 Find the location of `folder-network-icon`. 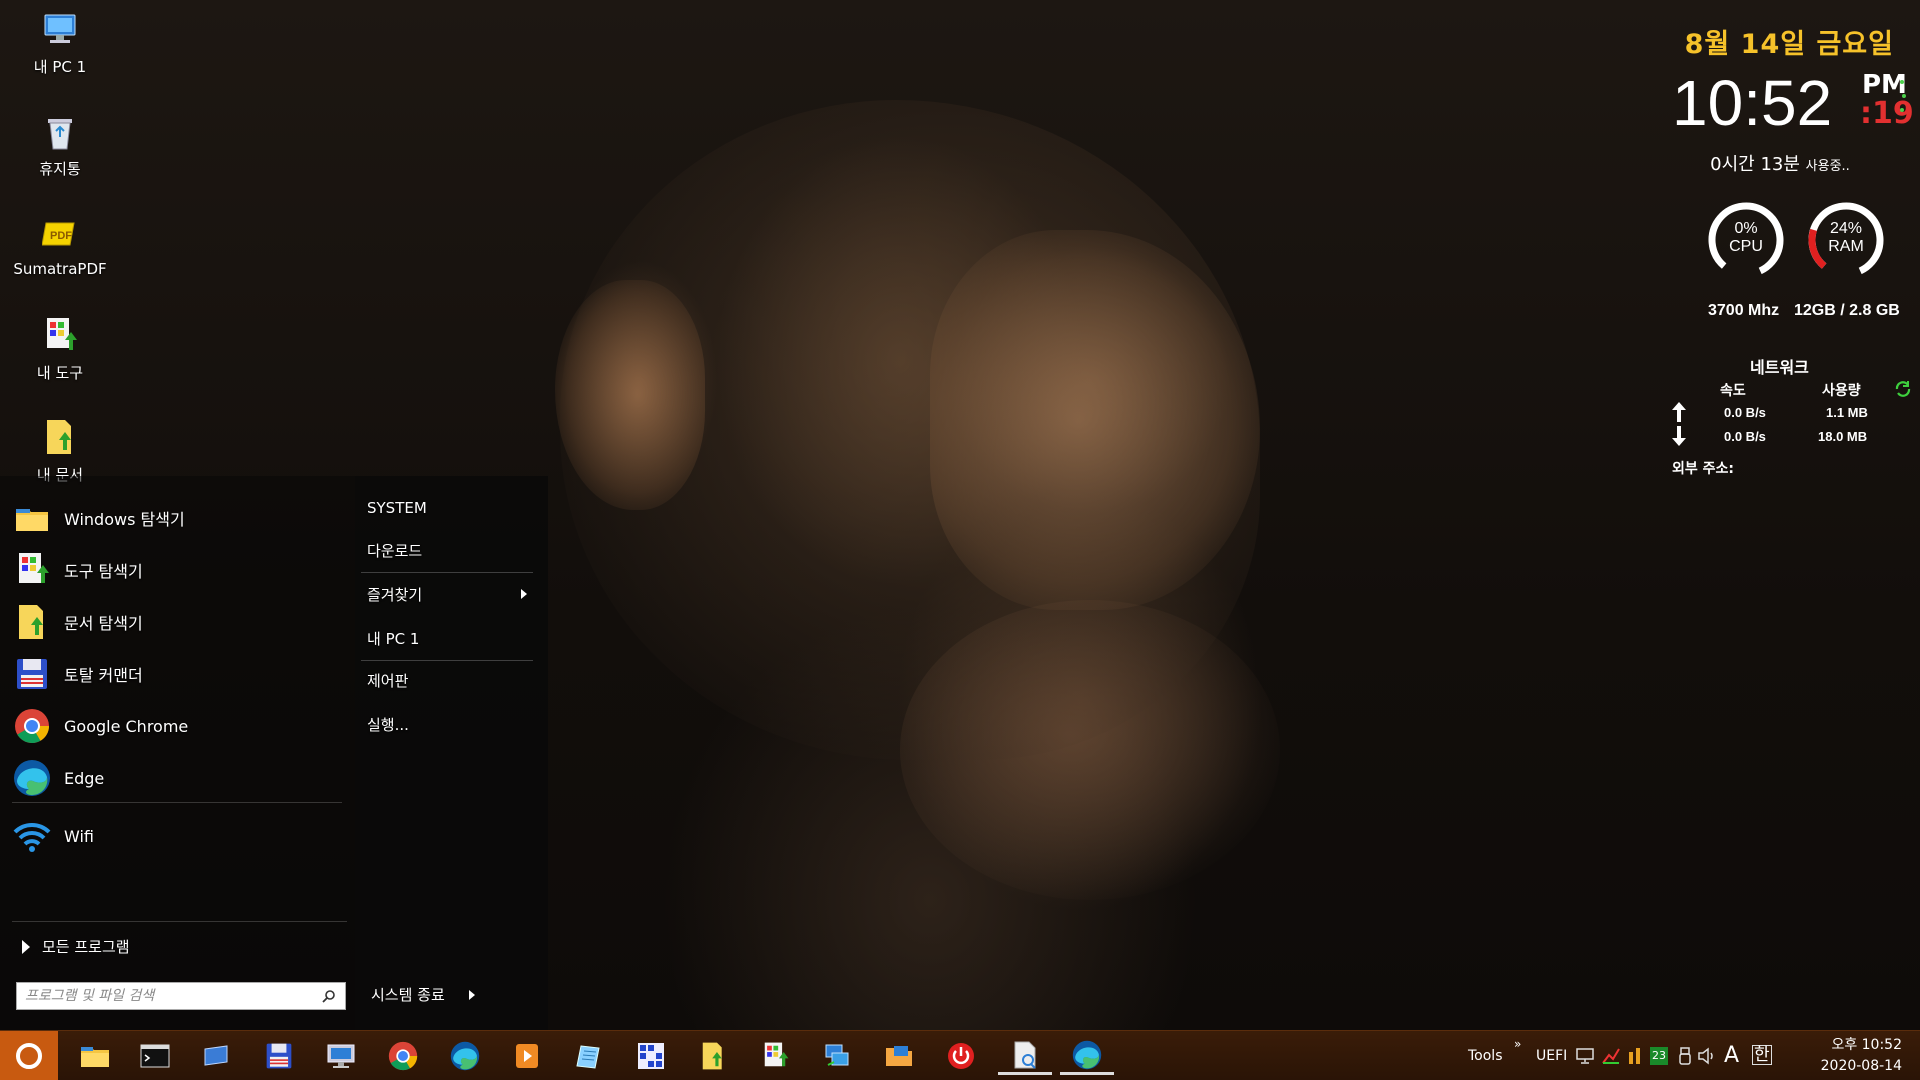

folder-network-icon is located at coordinates (899, 1056).